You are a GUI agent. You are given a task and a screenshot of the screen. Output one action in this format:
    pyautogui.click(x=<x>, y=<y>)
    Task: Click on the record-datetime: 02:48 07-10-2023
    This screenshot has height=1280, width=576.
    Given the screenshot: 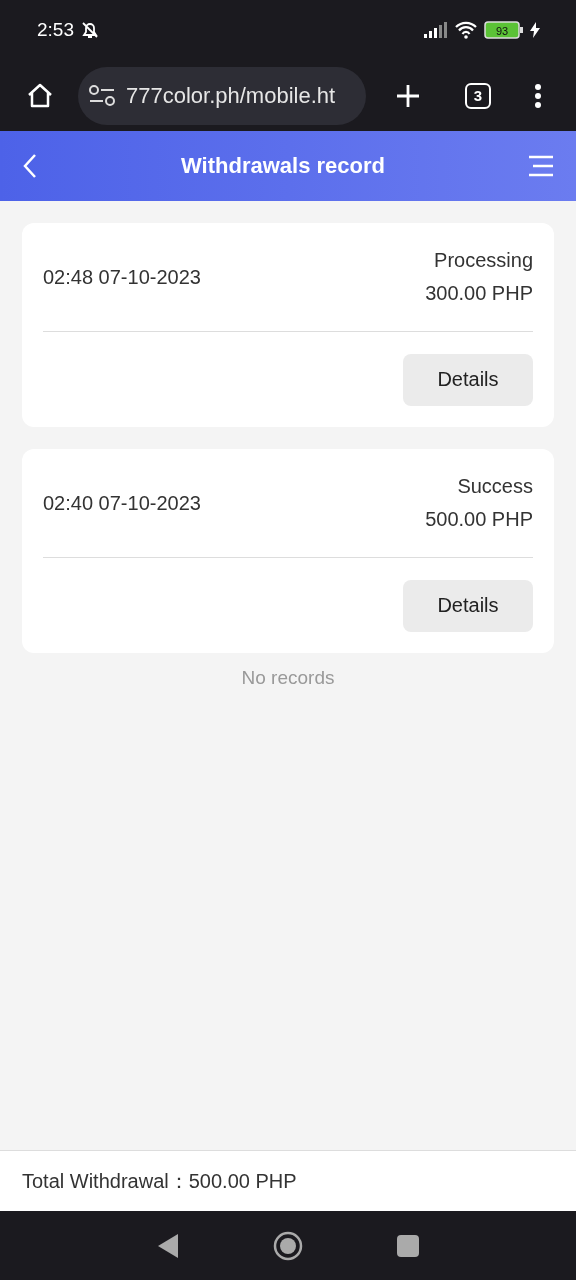 What is the action you would take?
    pyautogui.click(x=122, y=277)
    